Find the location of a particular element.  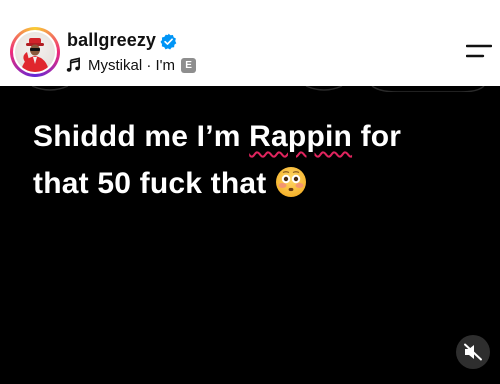

verified-badge-icon is located at coordinates (168, 41).